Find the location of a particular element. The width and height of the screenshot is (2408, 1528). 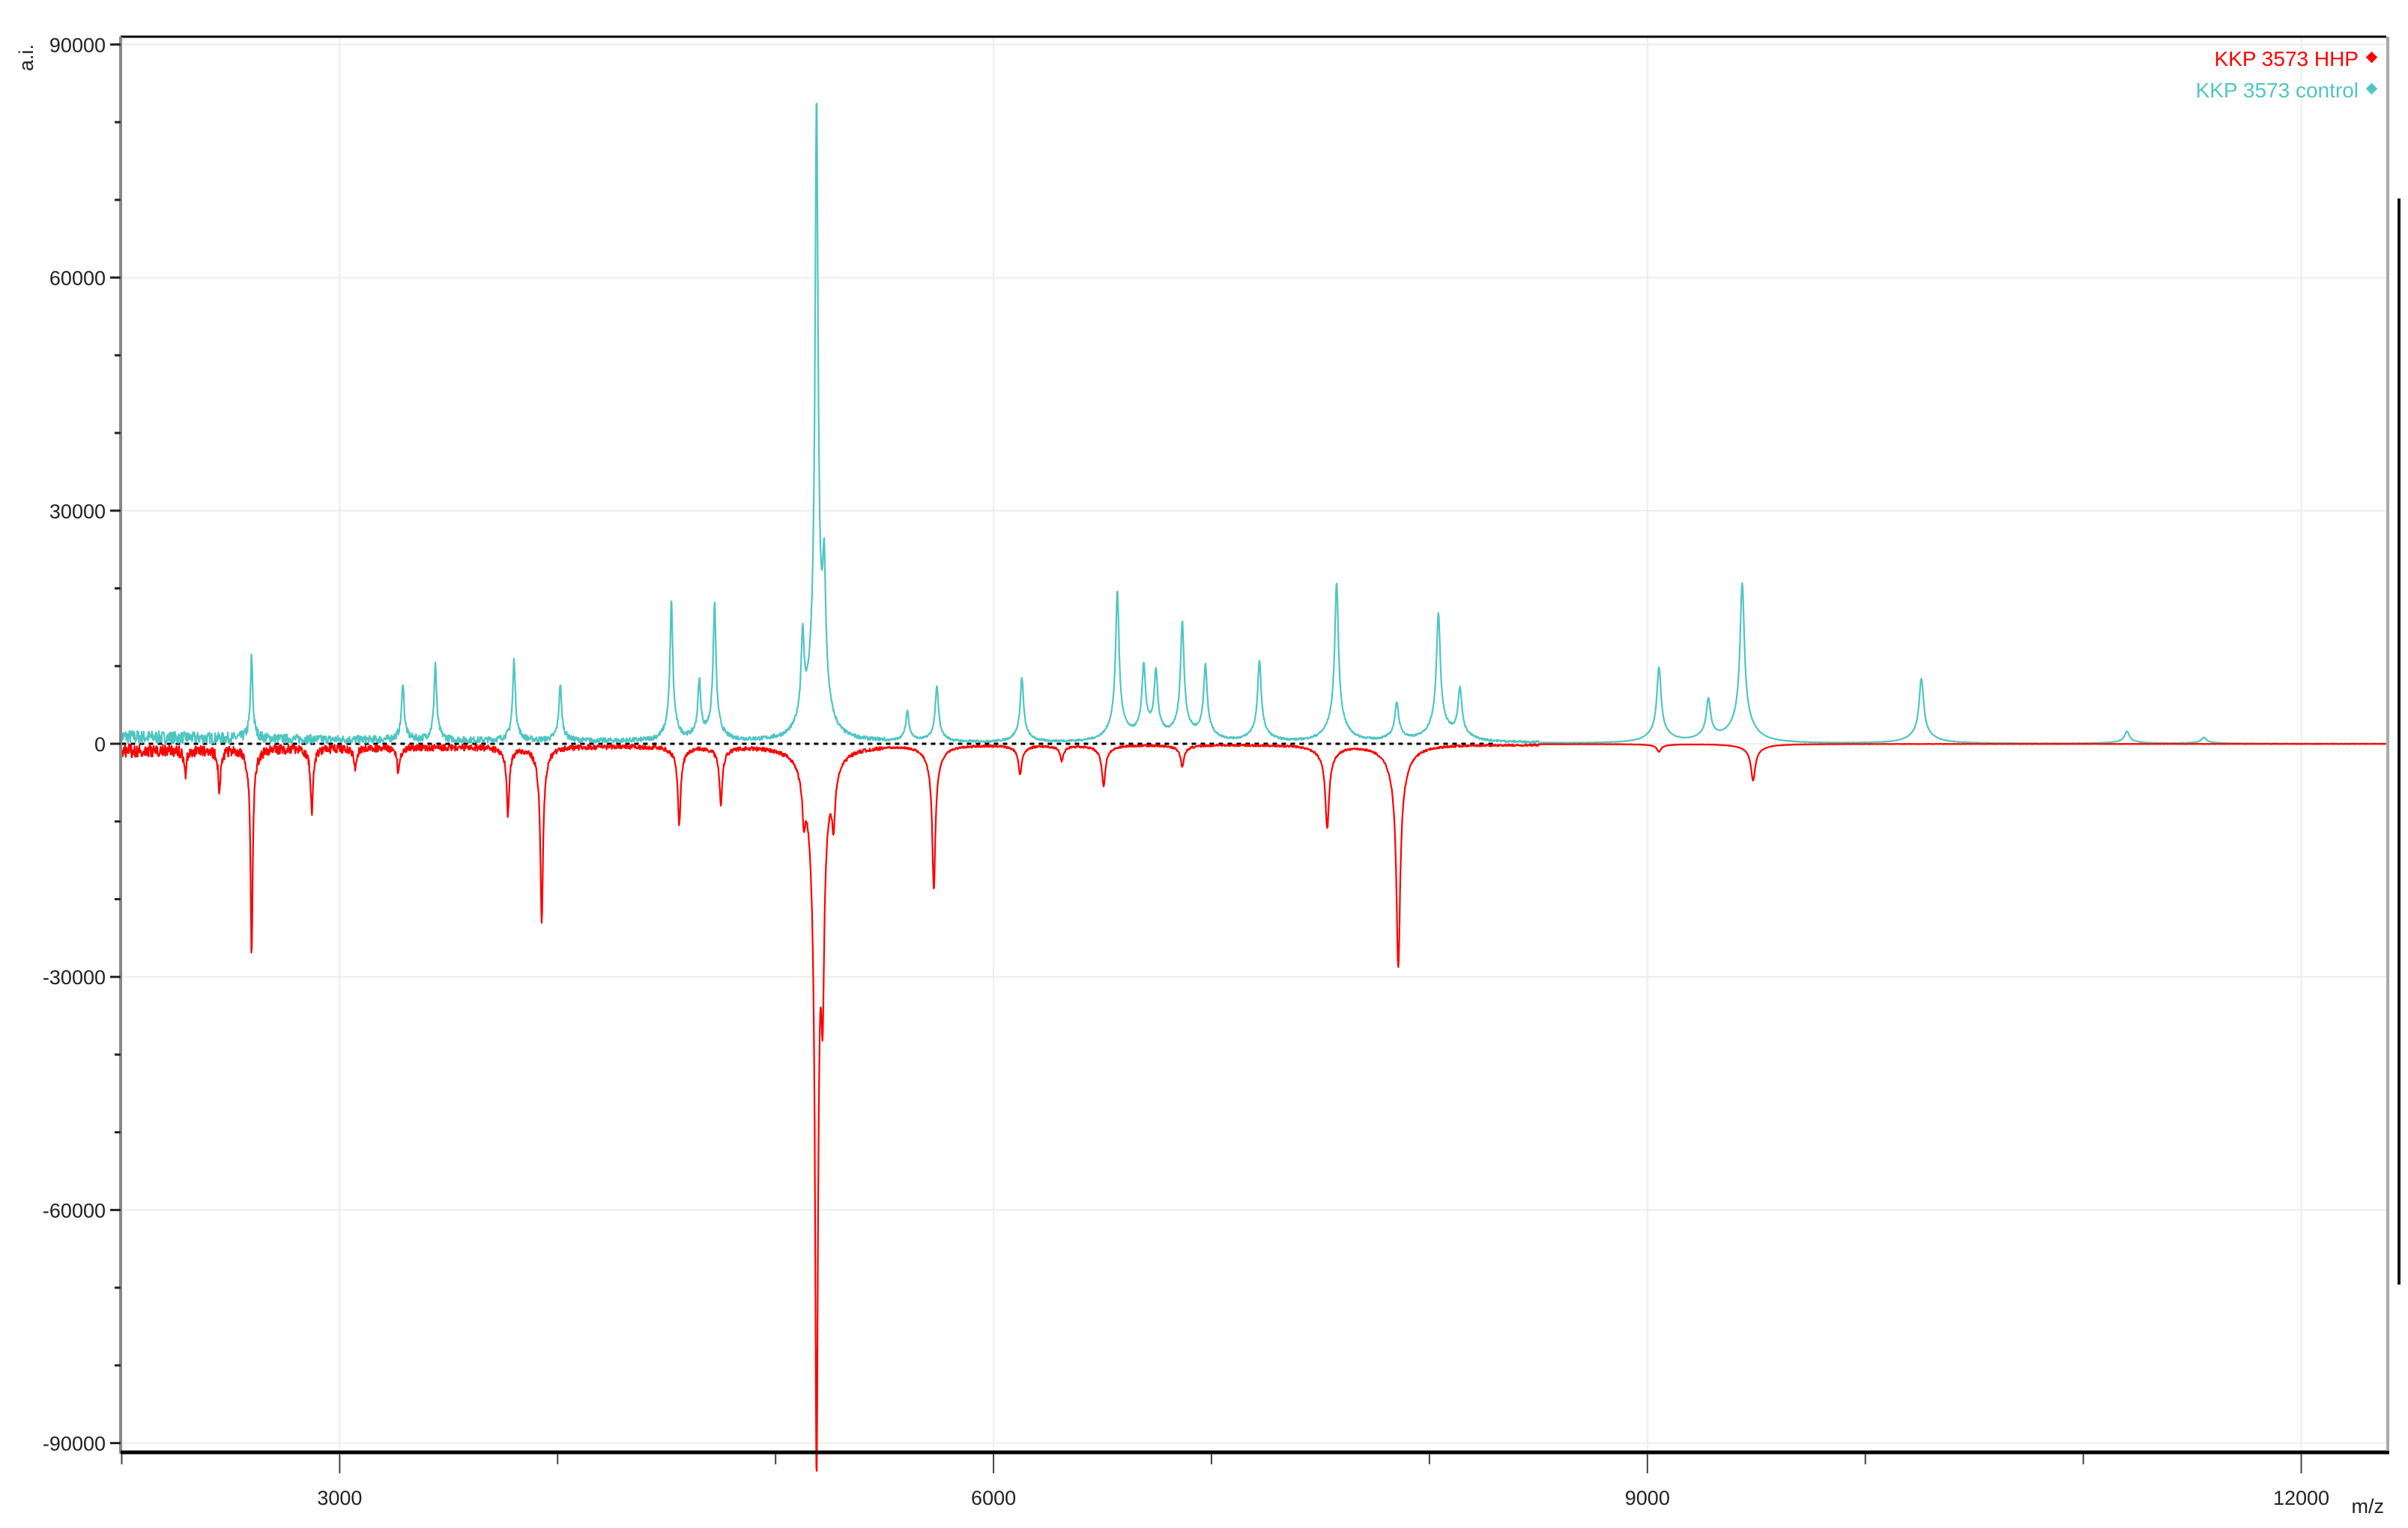

side-scrollbar-line is located at coordinates (2400, 741).